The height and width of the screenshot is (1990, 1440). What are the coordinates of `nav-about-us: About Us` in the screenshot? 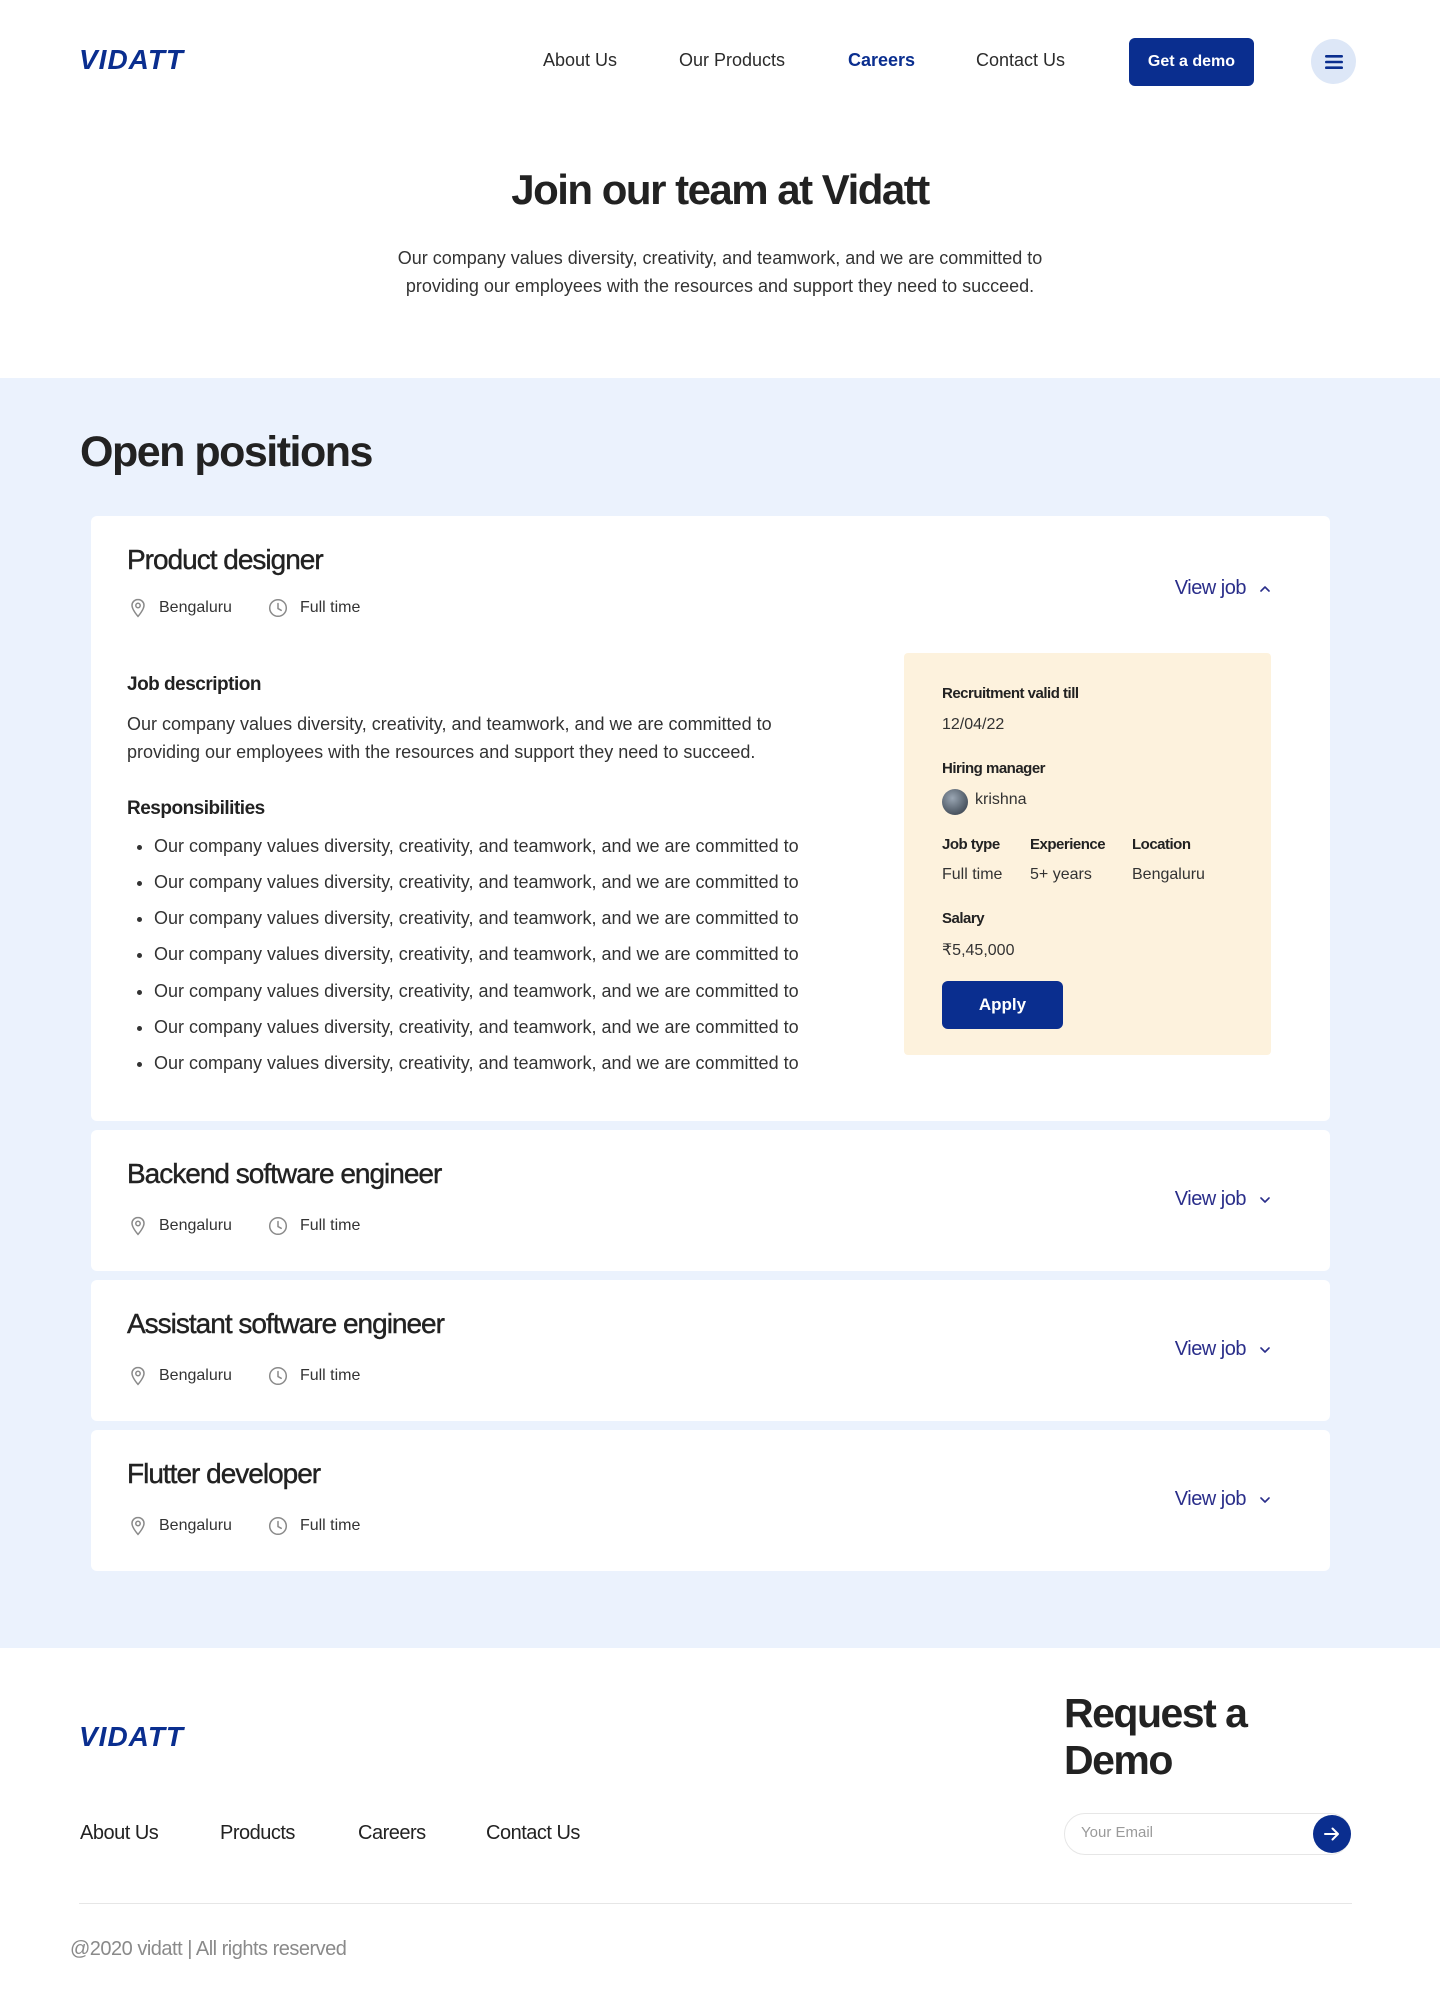 It's located at (580, 60).